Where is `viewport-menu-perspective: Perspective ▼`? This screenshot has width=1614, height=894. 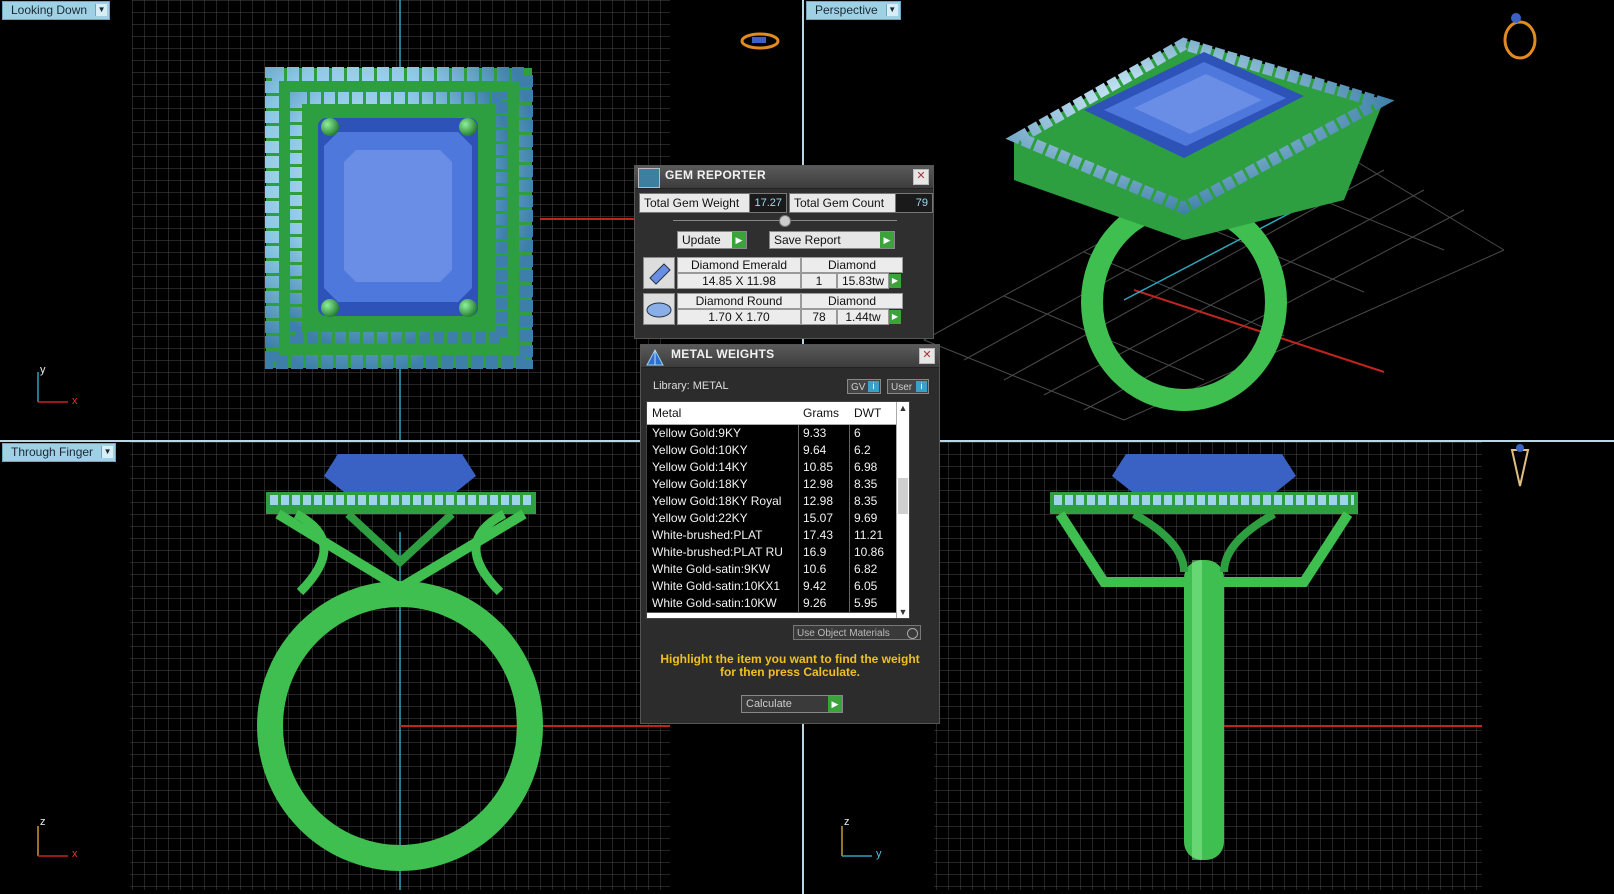 viewport-menu-perspective: Perspective ▼ is located at coordinates (853, 10).